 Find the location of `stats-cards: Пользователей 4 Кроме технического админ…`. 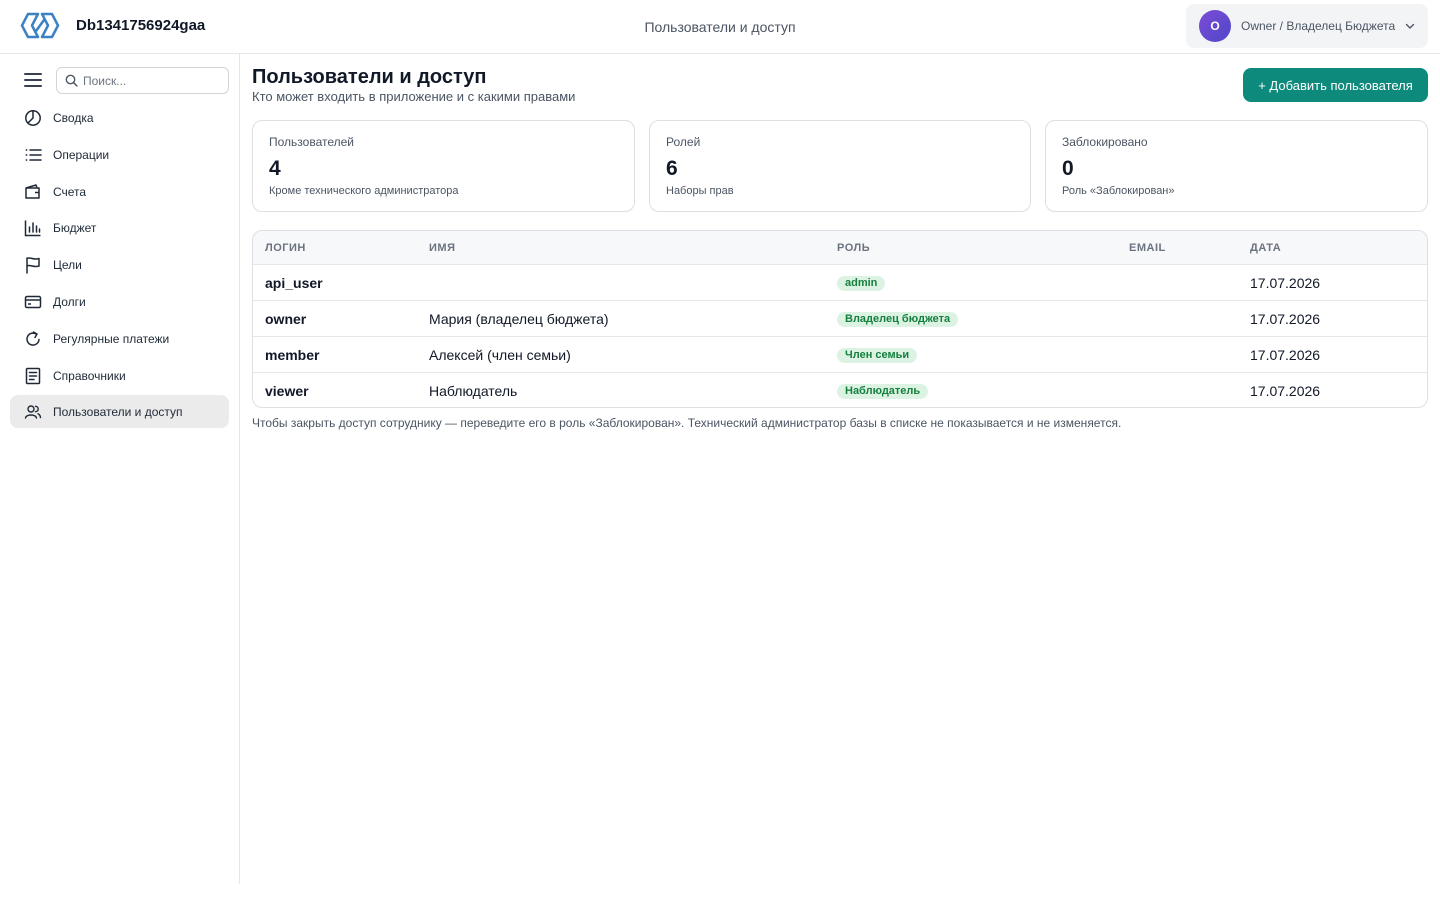

stats-cards: Пользователей 4 Кроме технического админ… is located at coordinates (840, 166).